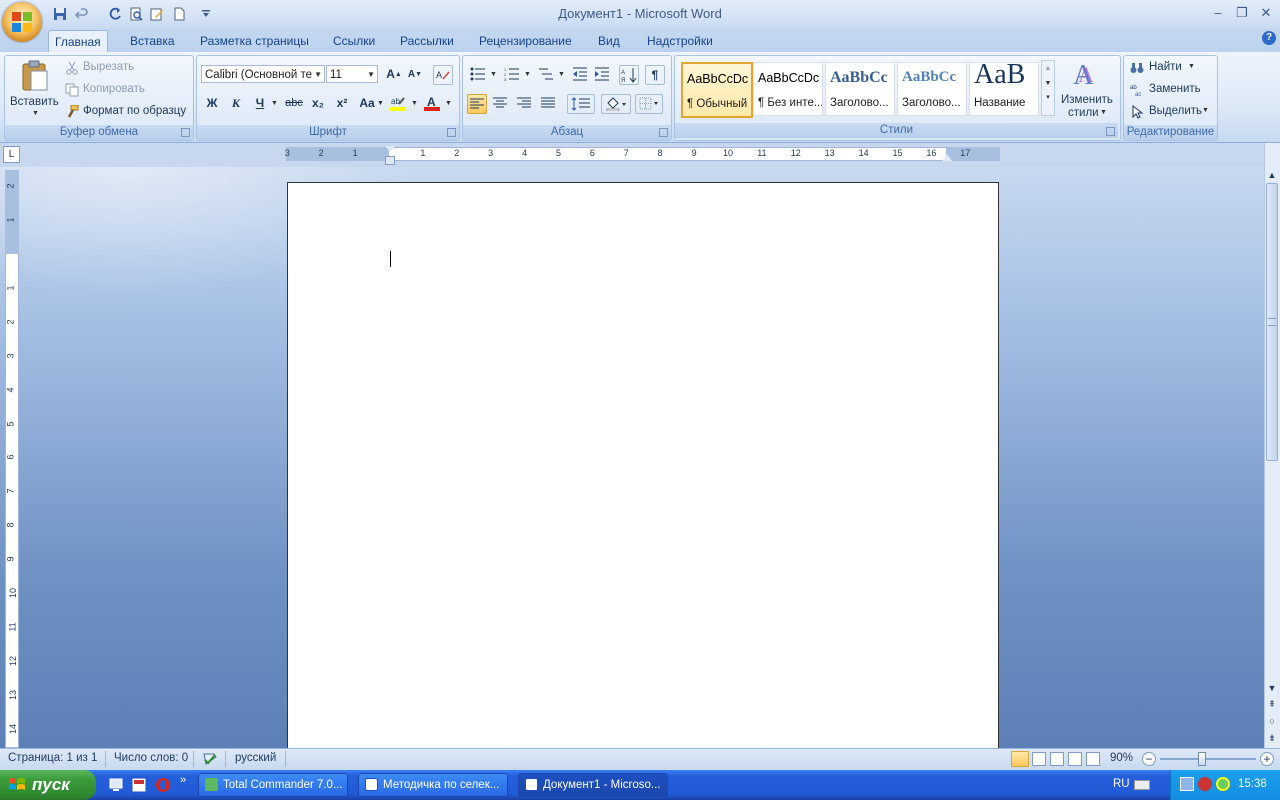 This screenshot has height=800, width=1280. I want to click on bold-button: Ж, so click(212, 103).